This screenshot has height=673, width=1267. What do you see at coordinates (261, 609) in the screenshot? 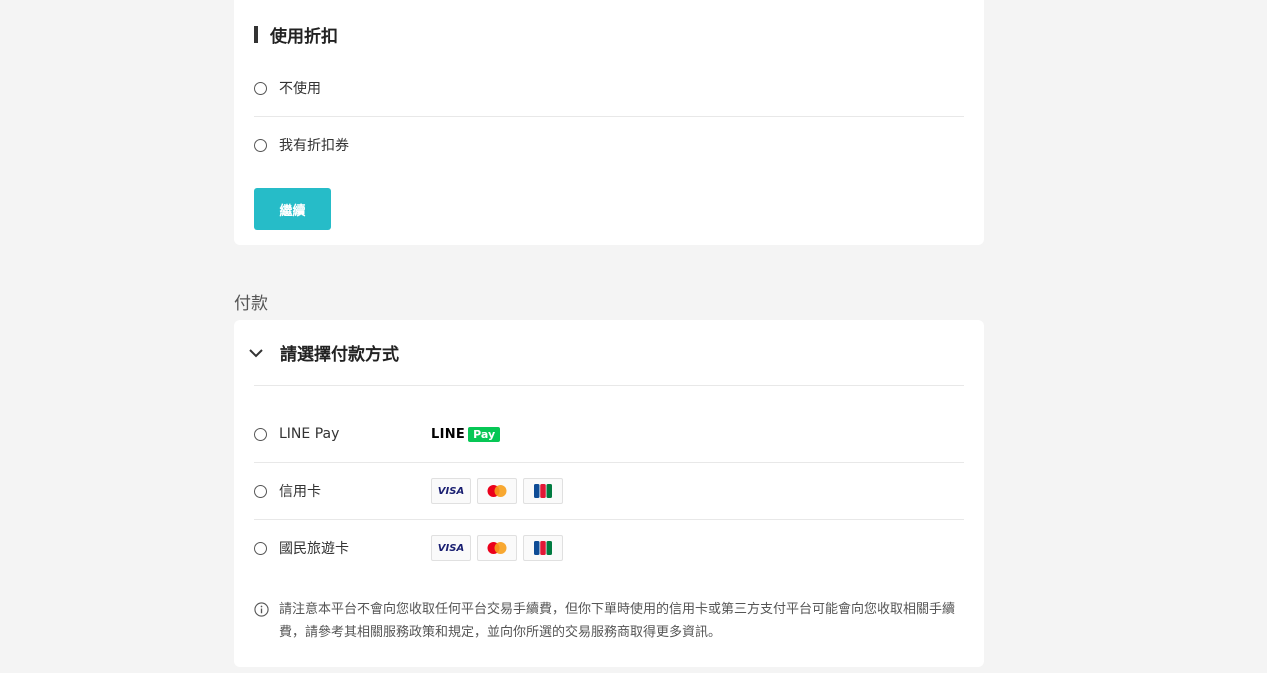
I see `info-icon` at bounding box center [261, 609].